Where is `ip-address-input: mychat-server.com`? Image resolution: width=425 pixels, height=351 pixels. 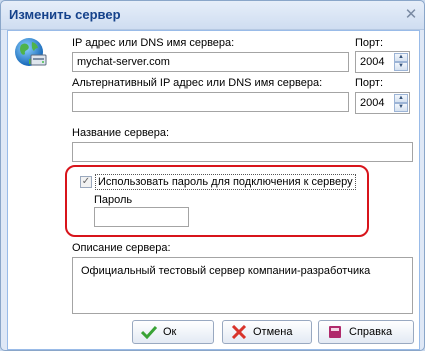 ip-address-input: mychat-server.com is located at coordinates (210, 62).